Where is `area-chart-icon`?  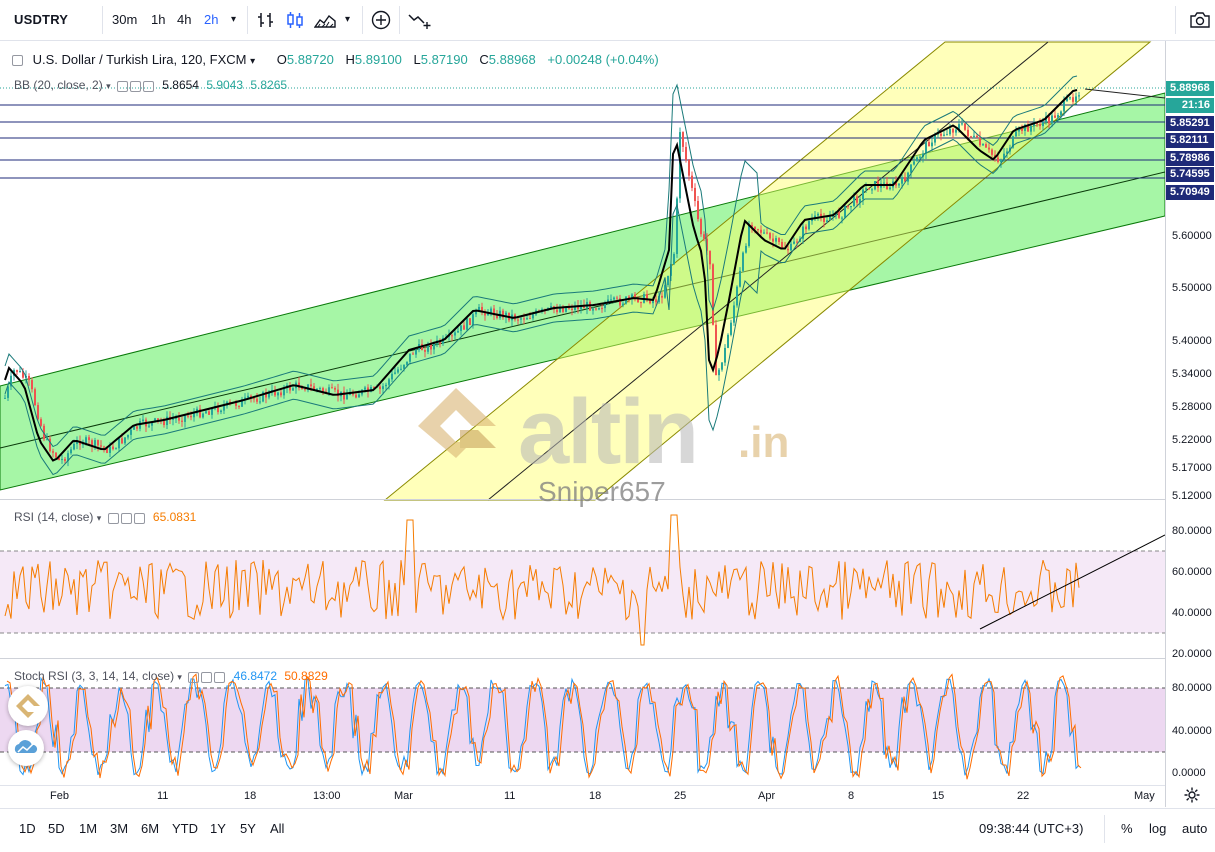 area-chart-icon is located at coordinates (325, 20).